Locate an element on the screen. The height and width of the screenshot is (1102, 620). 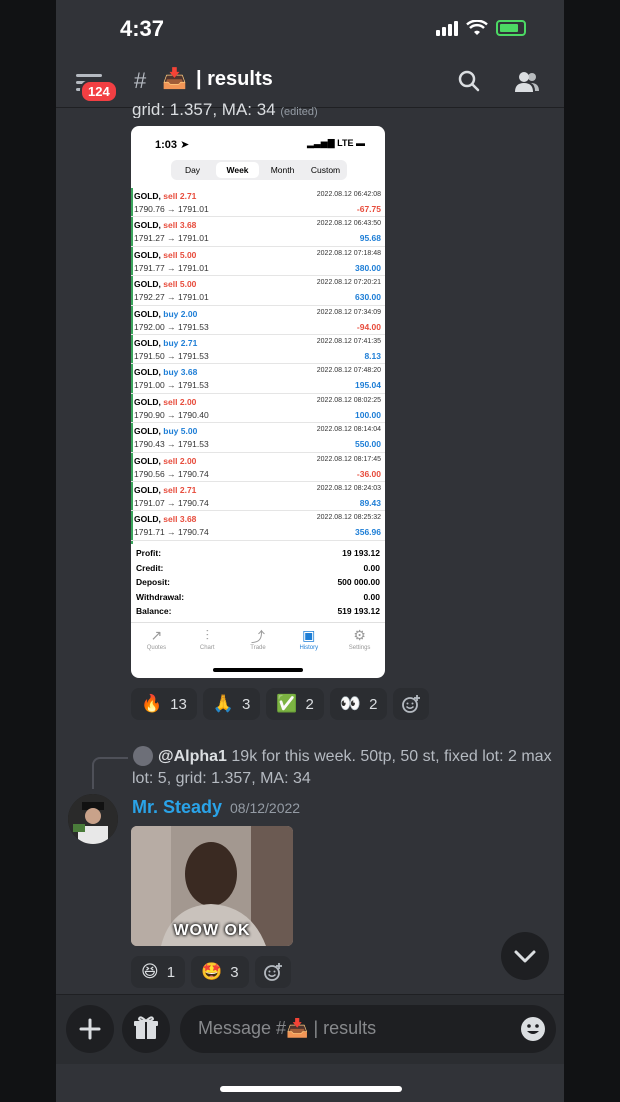
reaction-chip: 🙏 3 is located at coordinates (231, 704).